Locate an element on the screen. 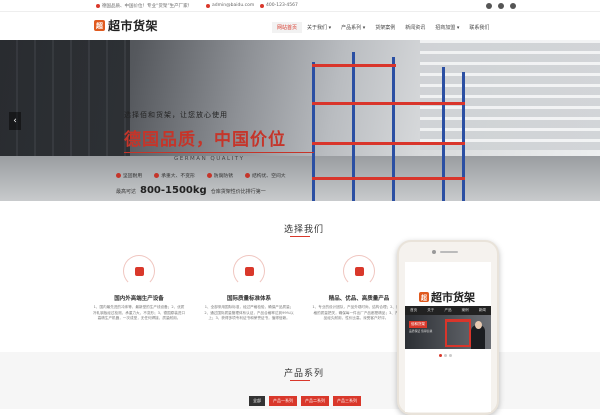 The image size is (600, 415). wechat-icon is located at coordinates (501, 6).